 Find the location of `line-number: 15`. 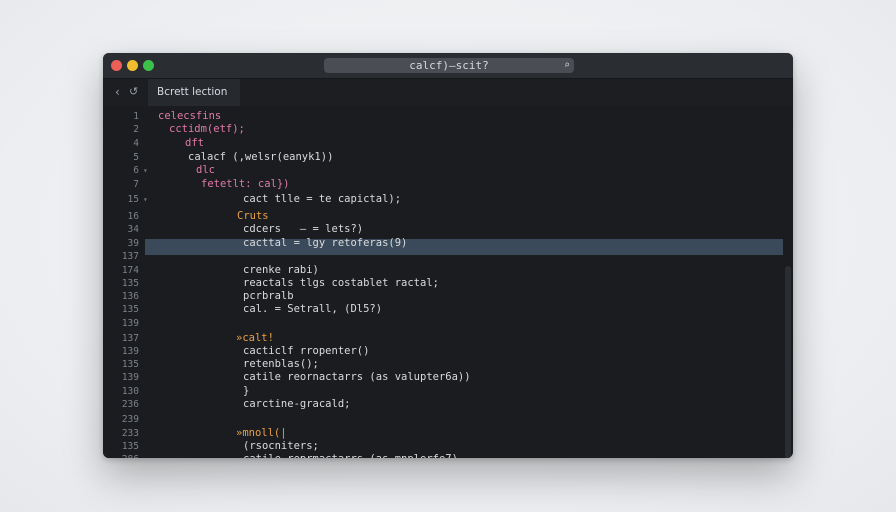

line-number: 15 is located at coordinates (133, 199).